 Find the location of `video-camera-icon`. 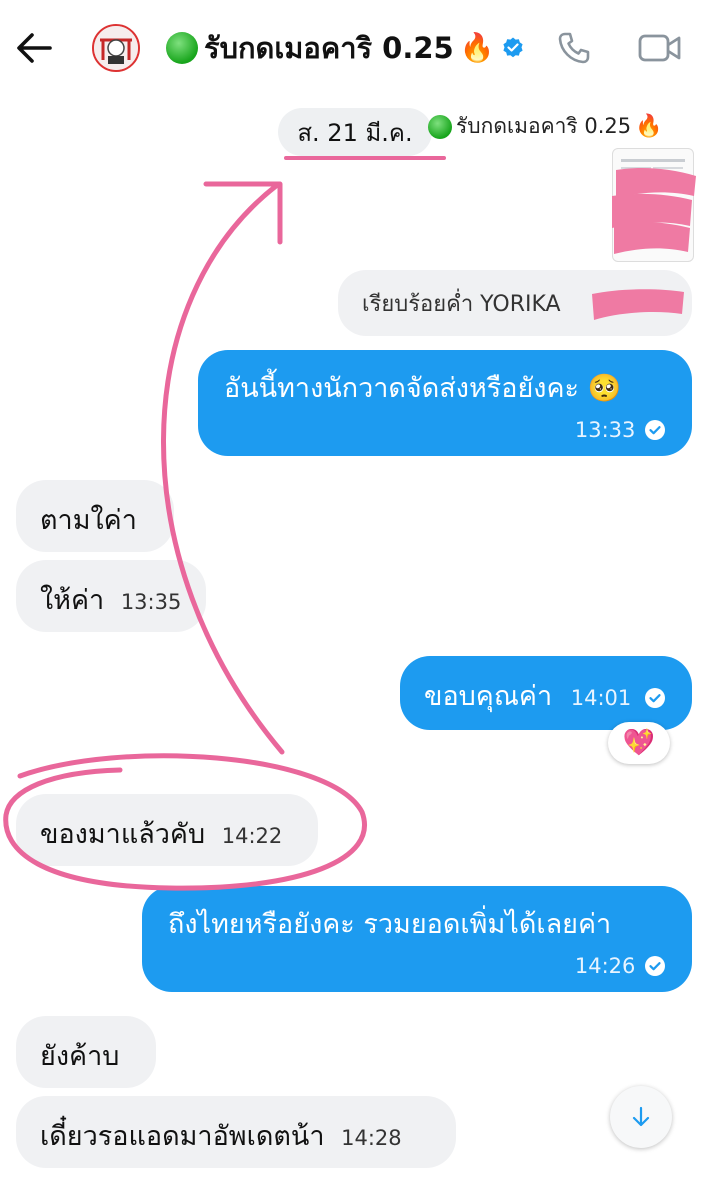

video-camera-icon is located at coordinates (659, 48).